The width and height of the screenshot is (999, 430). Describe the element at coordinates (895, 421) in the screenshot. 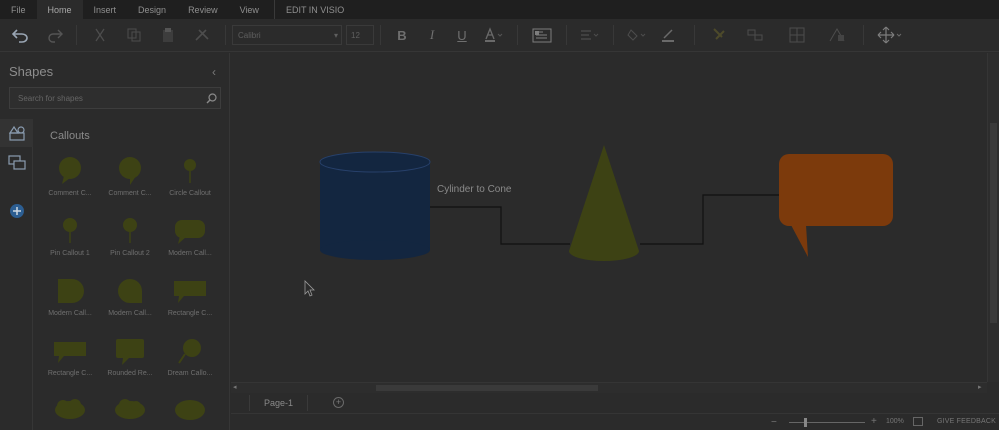

I see `zoom-level: 100%` at that location.